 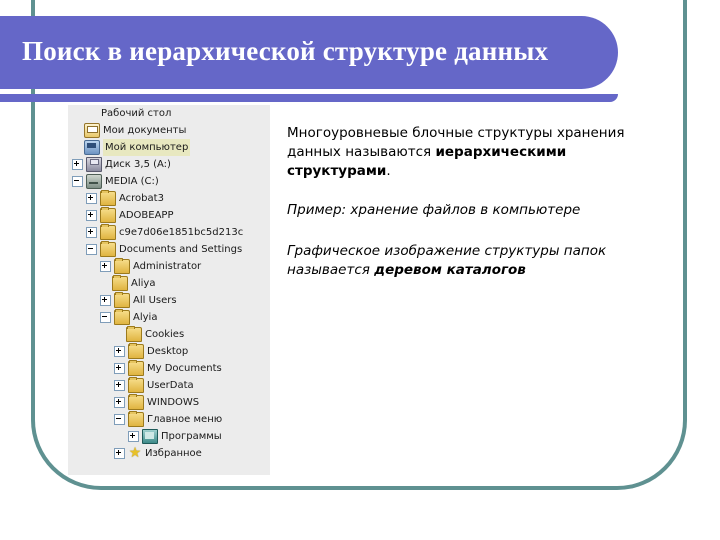 What do you see at coordinates (92, 130) in the screenshot?
I see `documents-icon` at bounding box center [92, 130].